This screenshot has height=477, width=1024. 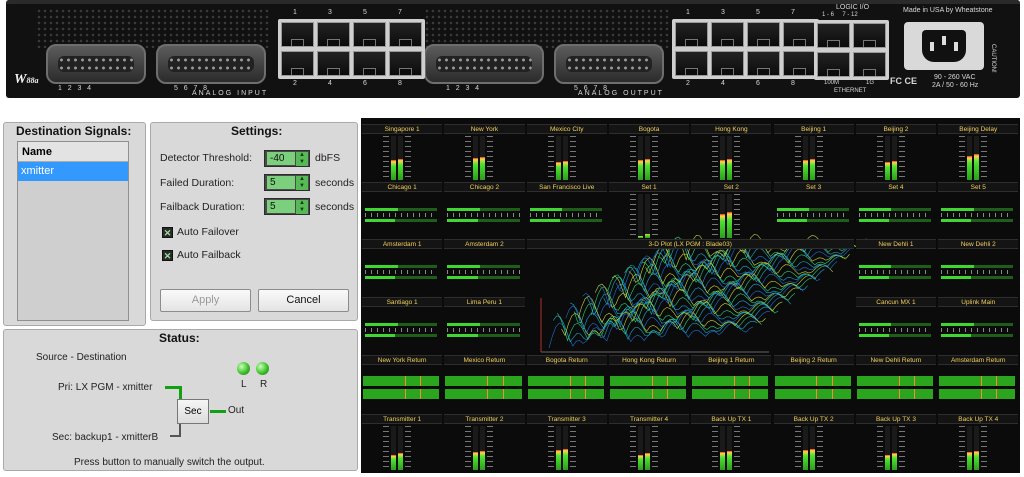 I want to click on failback-duration-value: 5, so click(x=281, y=206).